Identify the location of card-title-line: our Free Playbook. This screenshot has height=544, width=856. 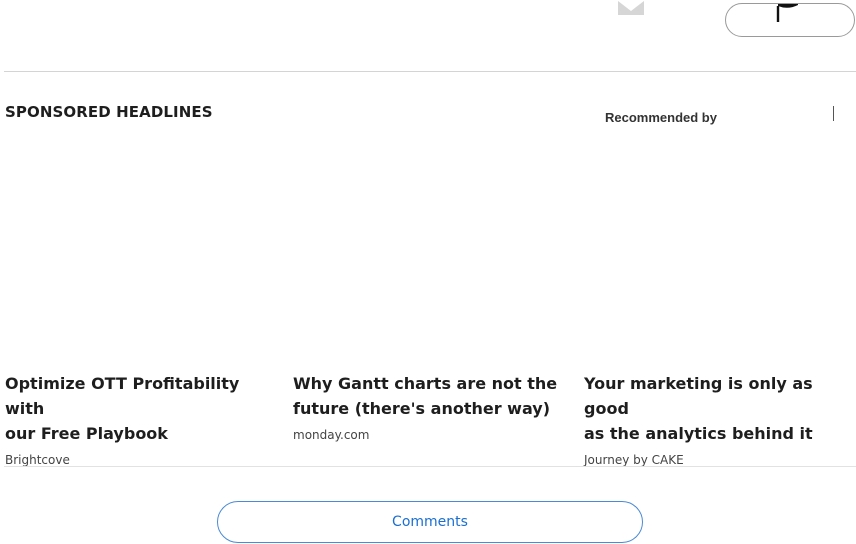
(86, 433).